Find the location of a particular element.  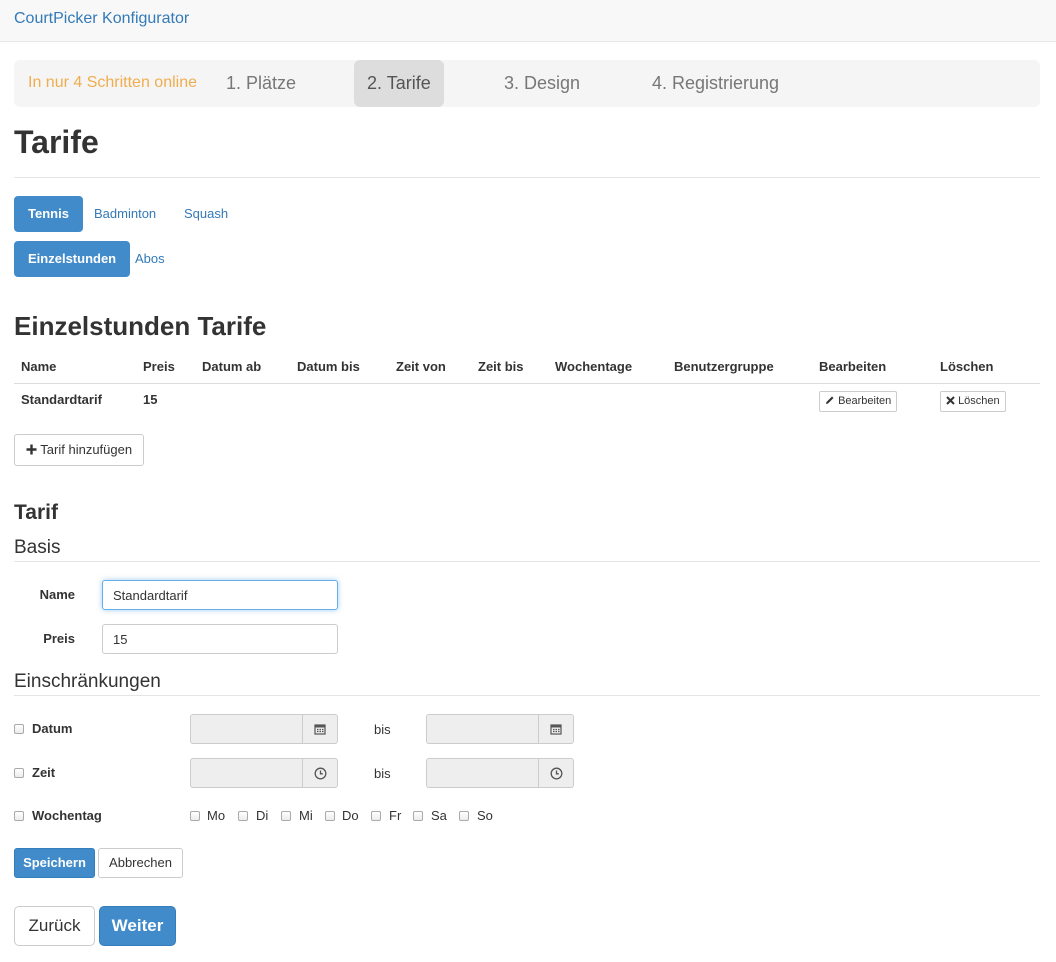

weekday-mi-label: Mi is located at coordinates (306, 815).